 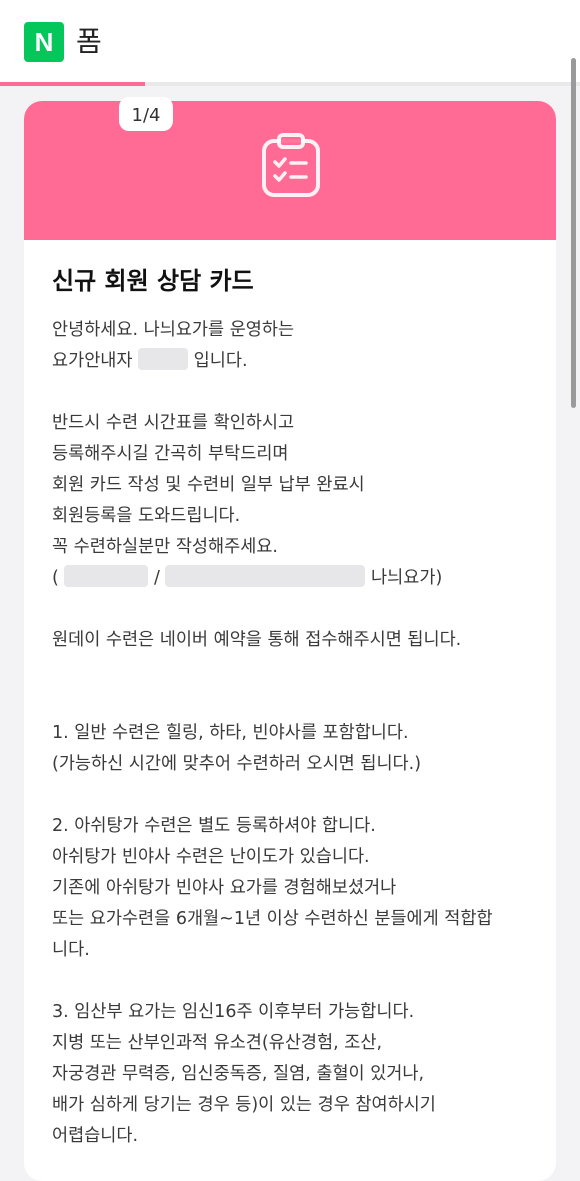 I want to click on notice-line: 꼭 수련하실분만 작성해주세요., so click(x=165, y=547).